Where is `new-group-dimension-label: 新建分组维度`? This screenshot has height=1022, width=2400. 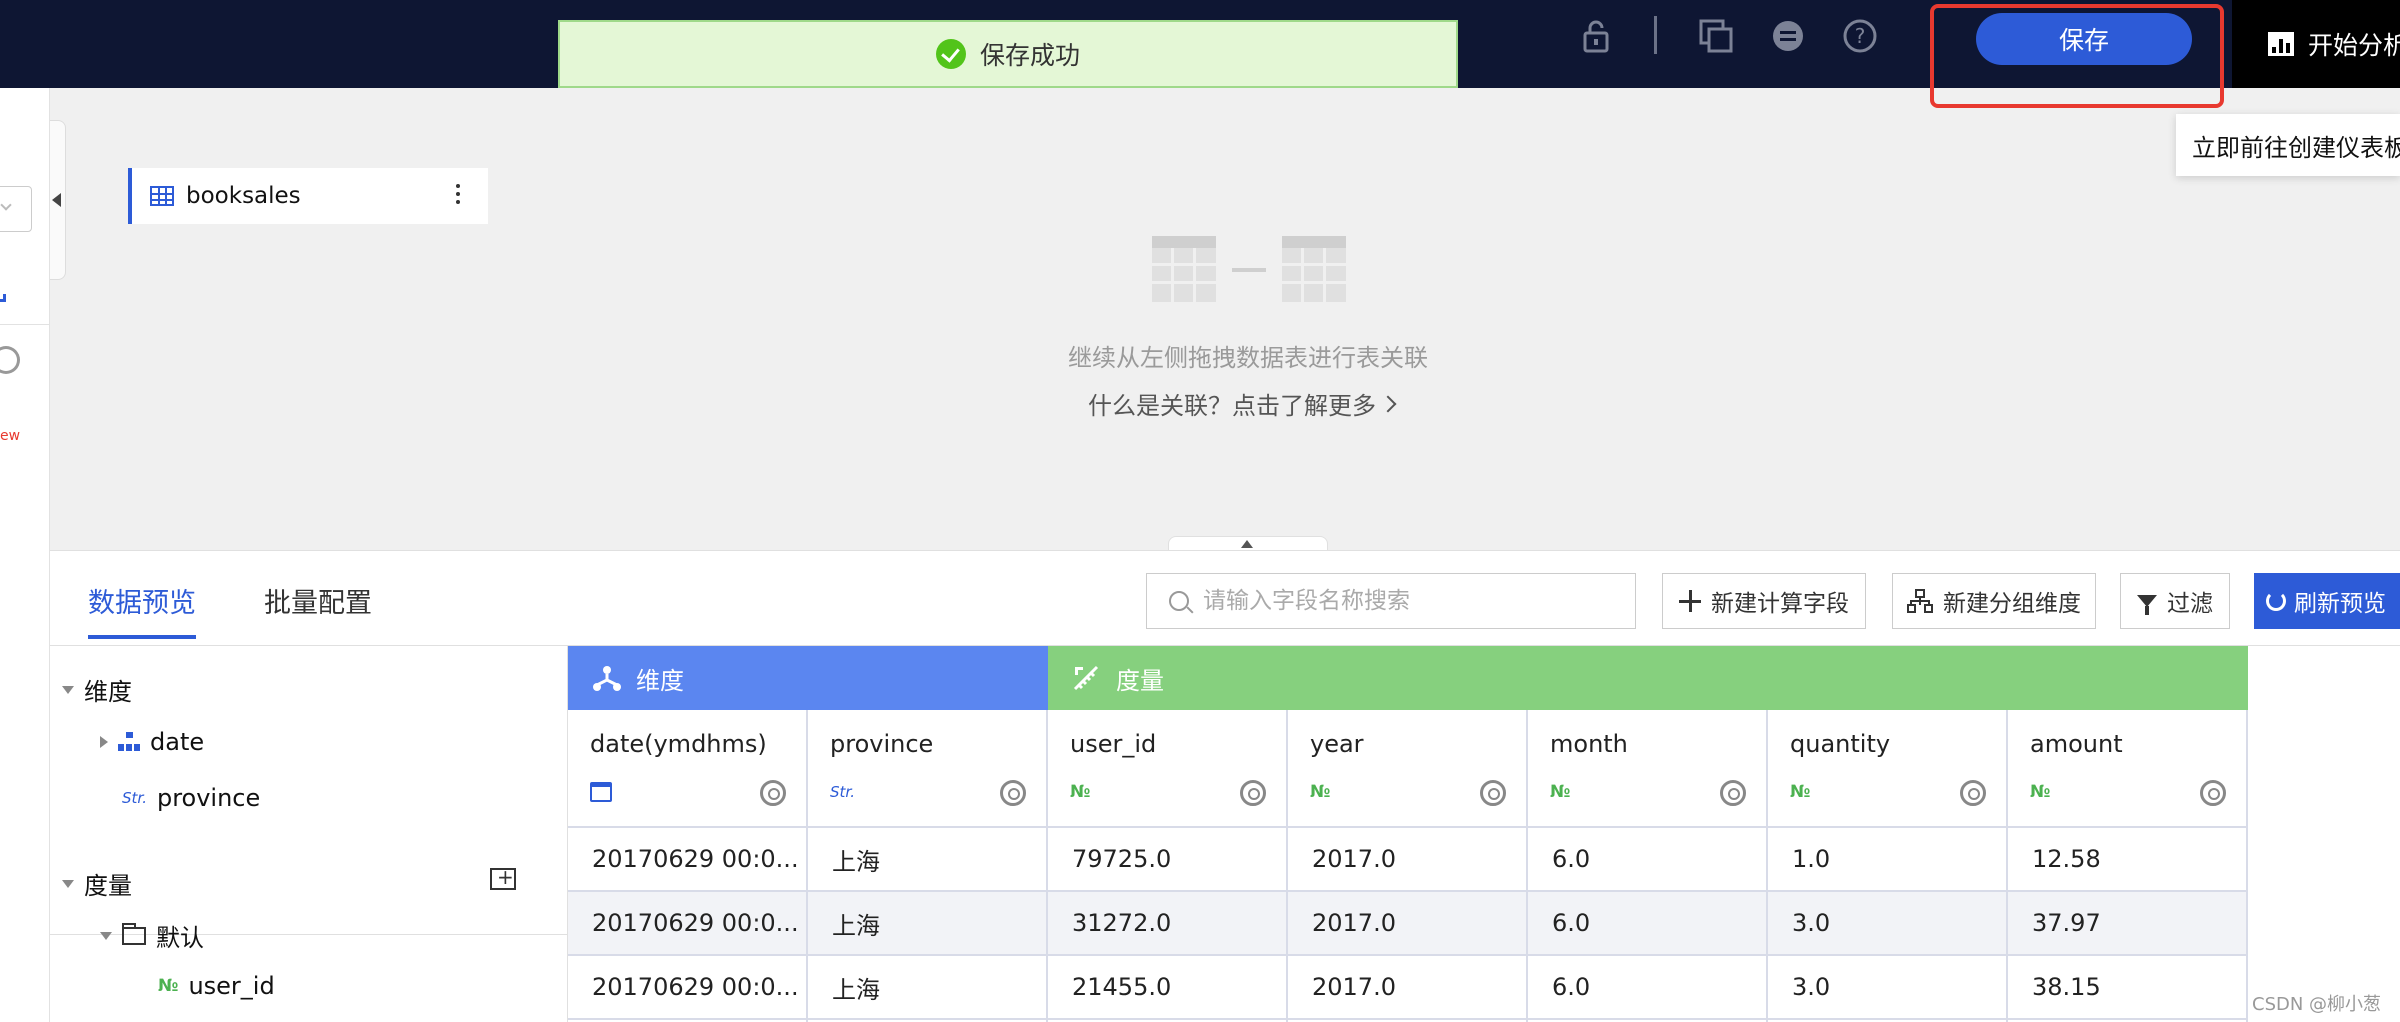
new-group-dimension-label: 新建分组维度 is located at coordinates (2012, 604).